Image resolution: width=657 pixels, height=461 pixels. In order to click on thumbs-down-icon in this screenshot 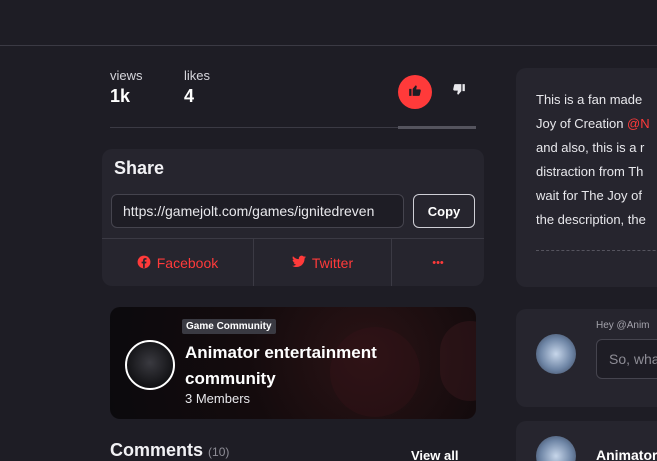, I will do `click(459, 92)`.